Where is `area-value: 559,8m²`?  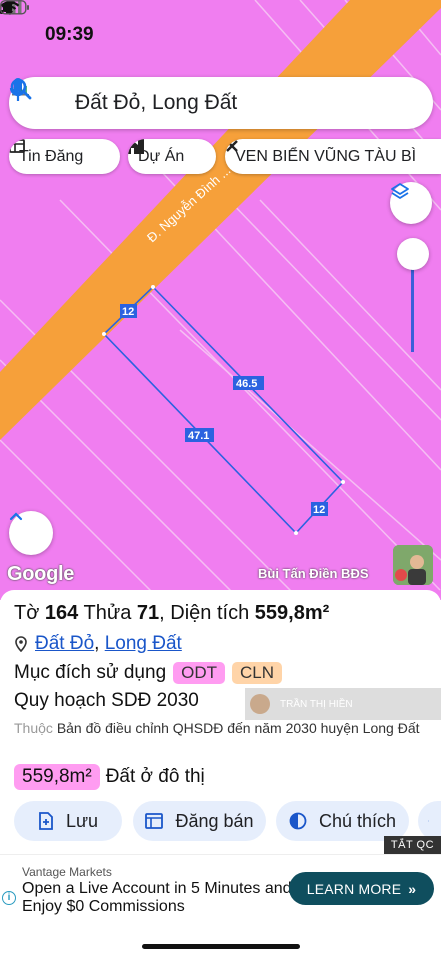
area-value: 559,8m² is located at coordinates (292, 613).